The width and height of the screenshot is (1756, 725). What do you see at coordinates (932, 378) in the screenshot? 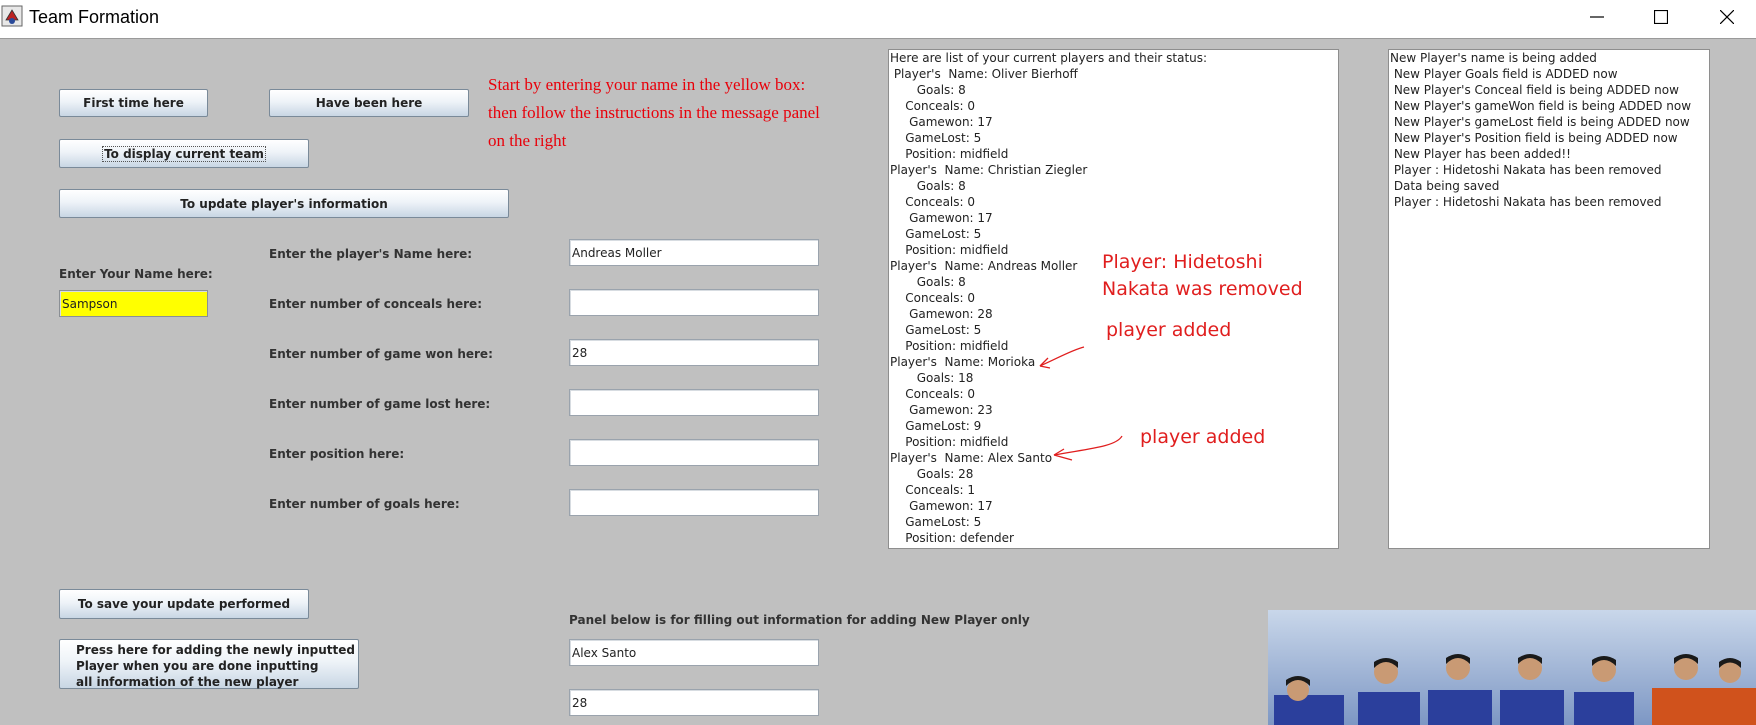
I see `panel-line: Goals: 18` at bounding box center [932, 378].